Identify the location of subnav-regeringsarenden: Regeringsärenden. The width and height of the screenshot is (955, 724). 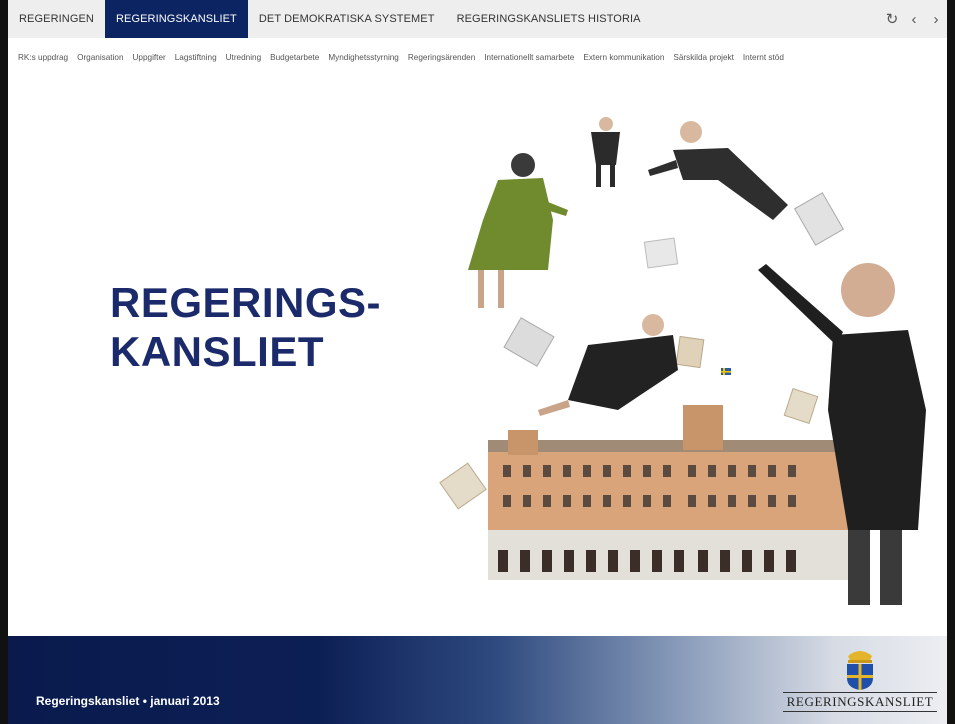
(441, 57).